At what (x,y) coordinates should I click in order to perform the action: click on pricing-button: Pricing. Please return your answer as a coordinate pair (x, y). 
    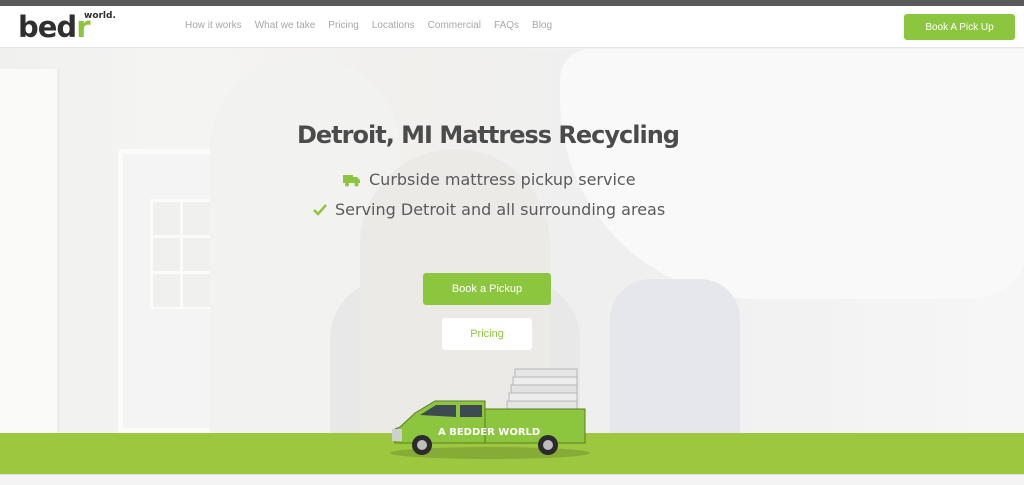
    Looking at the image, I should click on (487, 334).